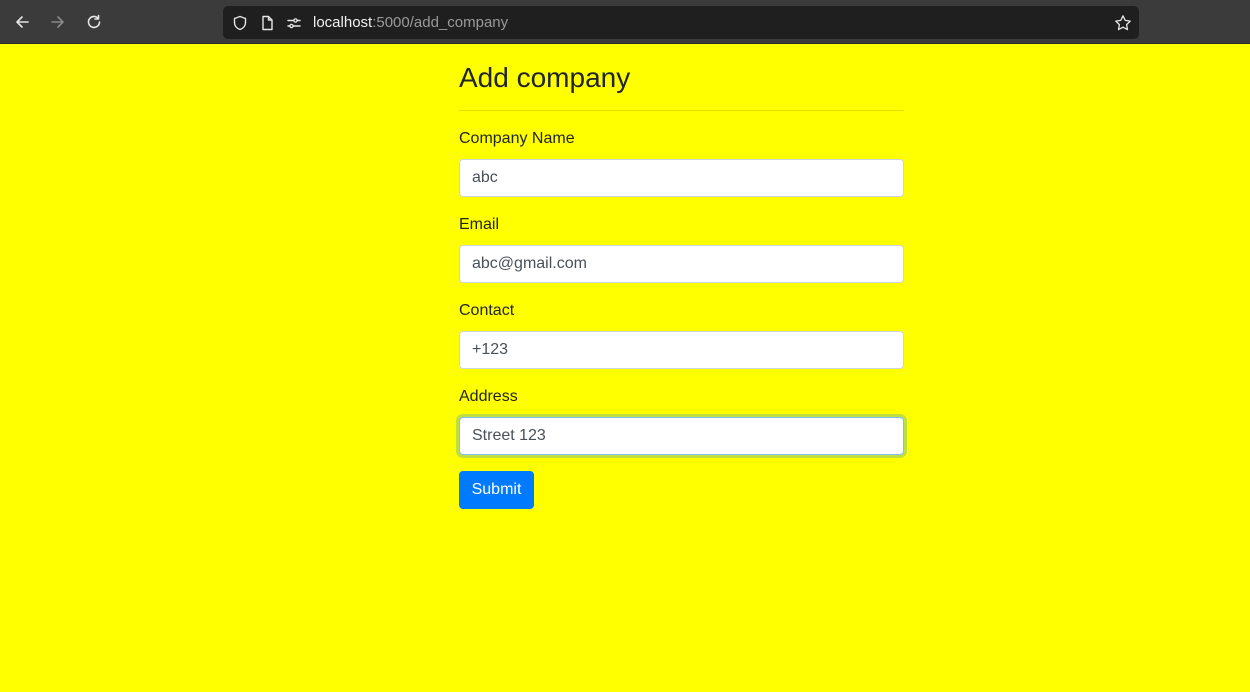 Image resolution: width=1250 pixels, height=692 pixels. I want to click on back-button, so click(22, 22).